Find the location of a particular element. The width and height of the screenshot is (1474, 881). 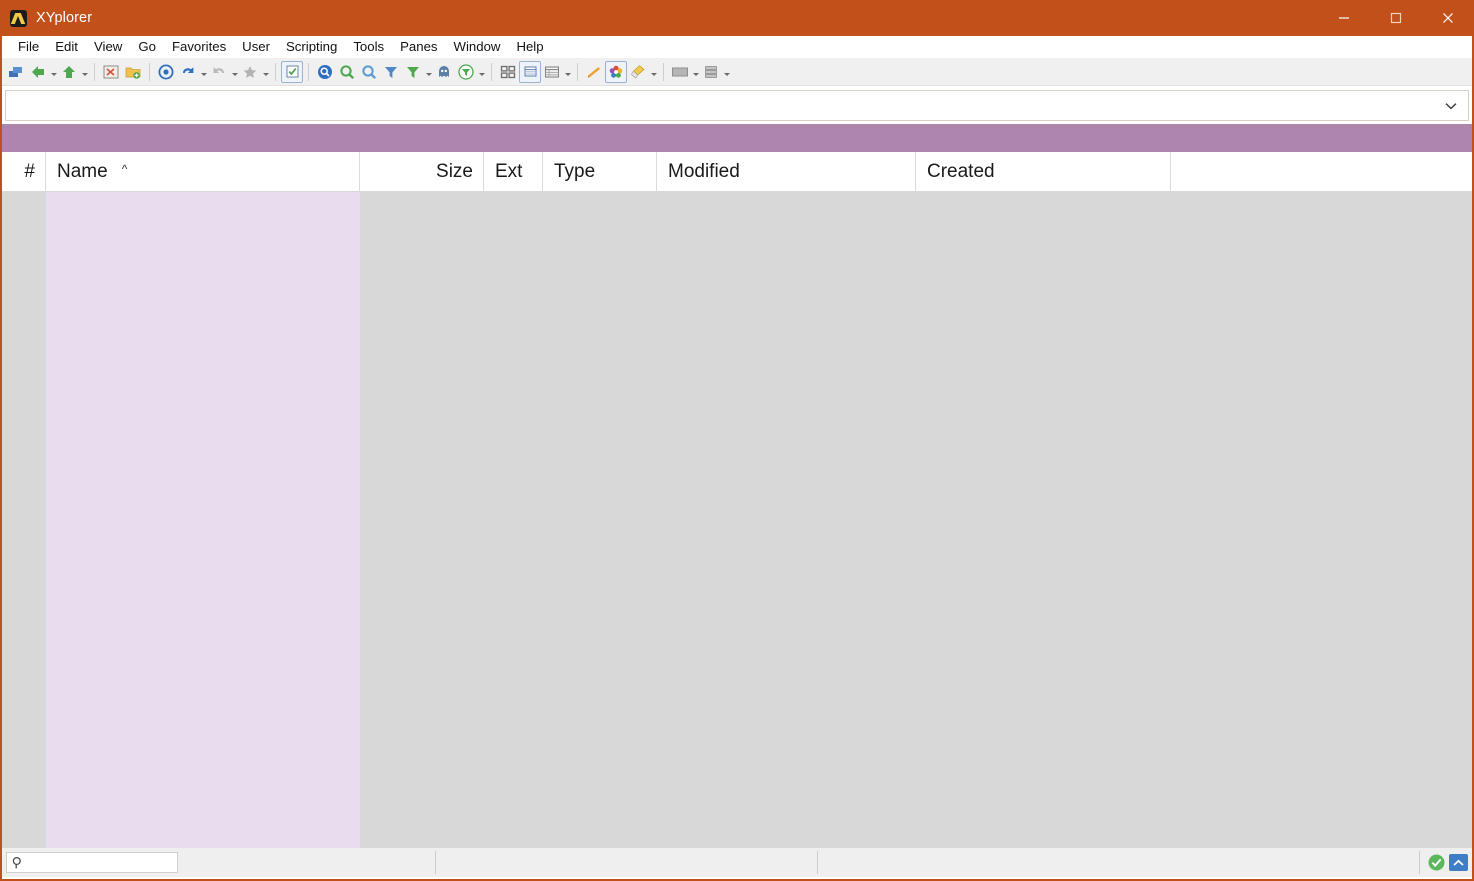

window-controls is located at coordinates (1396, 18).